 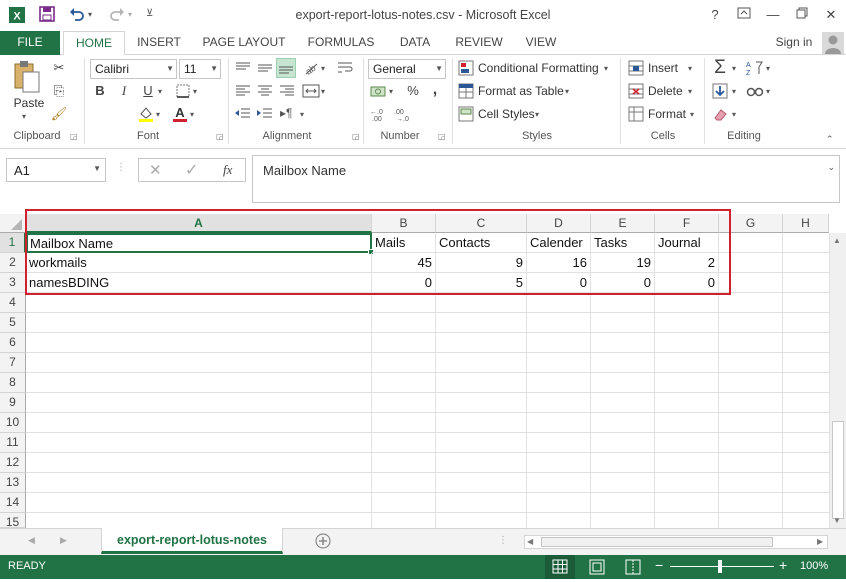 What do you see at coordinates (286, 113) in the screenshot?
I see `text-direction-icon: ▸¶` at bounding box center [286, 113].